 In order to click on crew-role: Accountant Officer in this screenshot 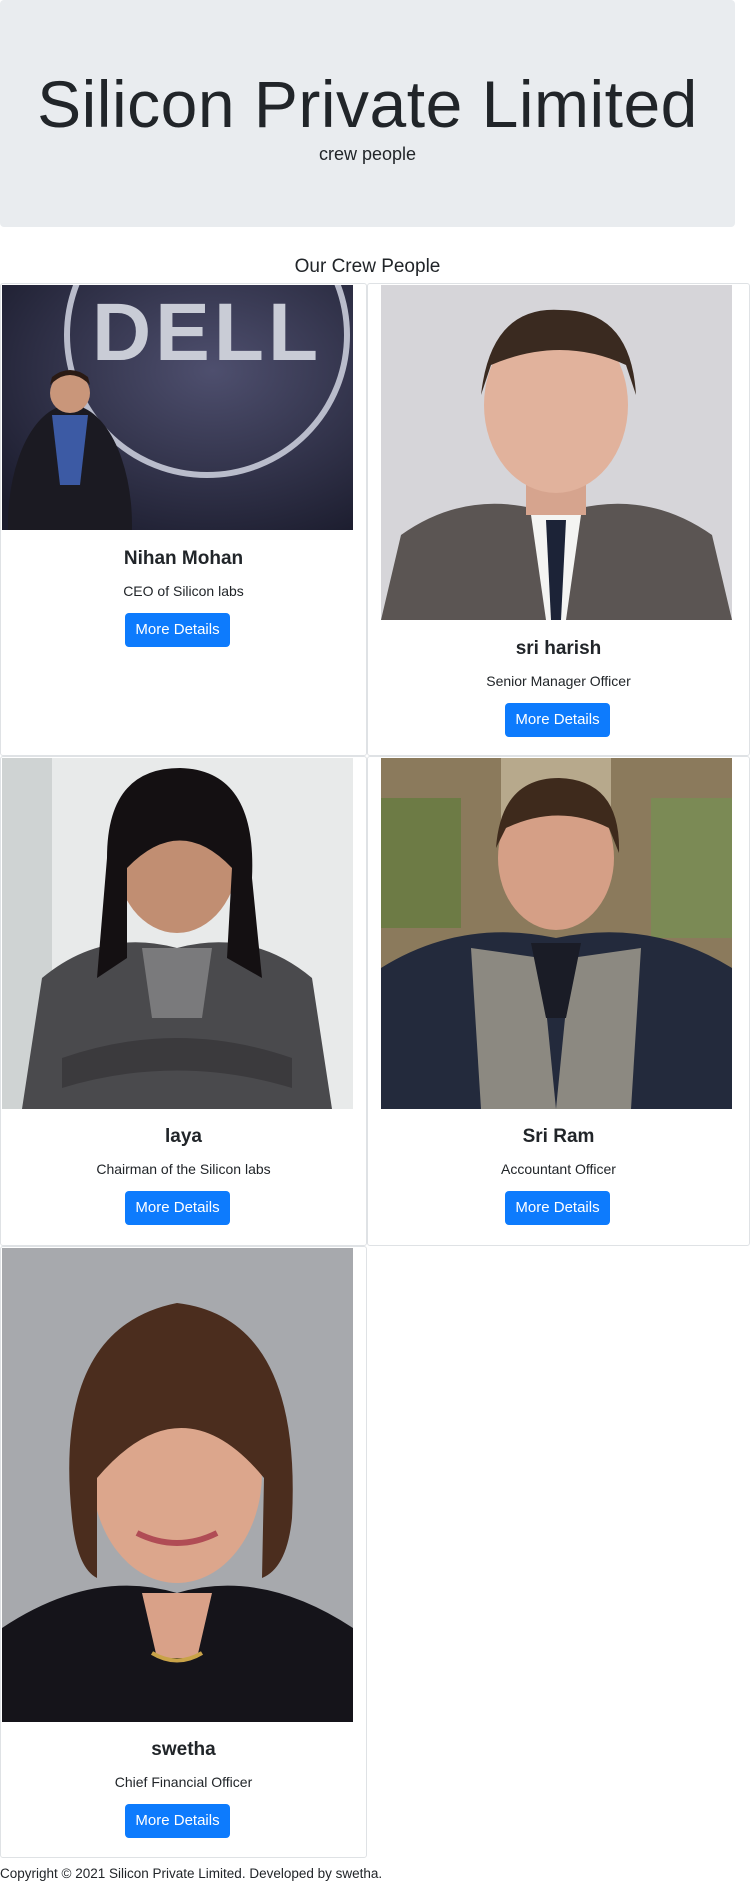, I will do `click(558, 1169)`.